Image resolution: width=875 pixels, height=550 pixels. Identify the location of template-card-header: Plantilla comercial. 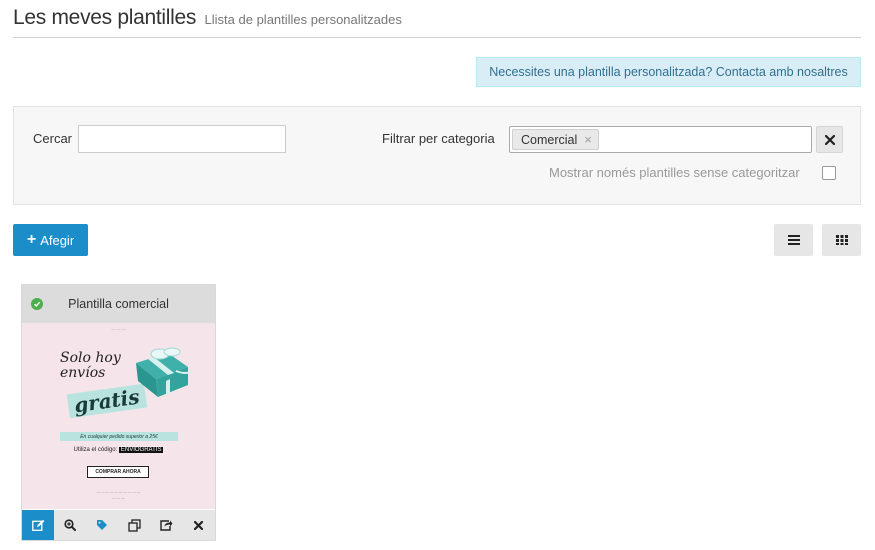
(118, 304).